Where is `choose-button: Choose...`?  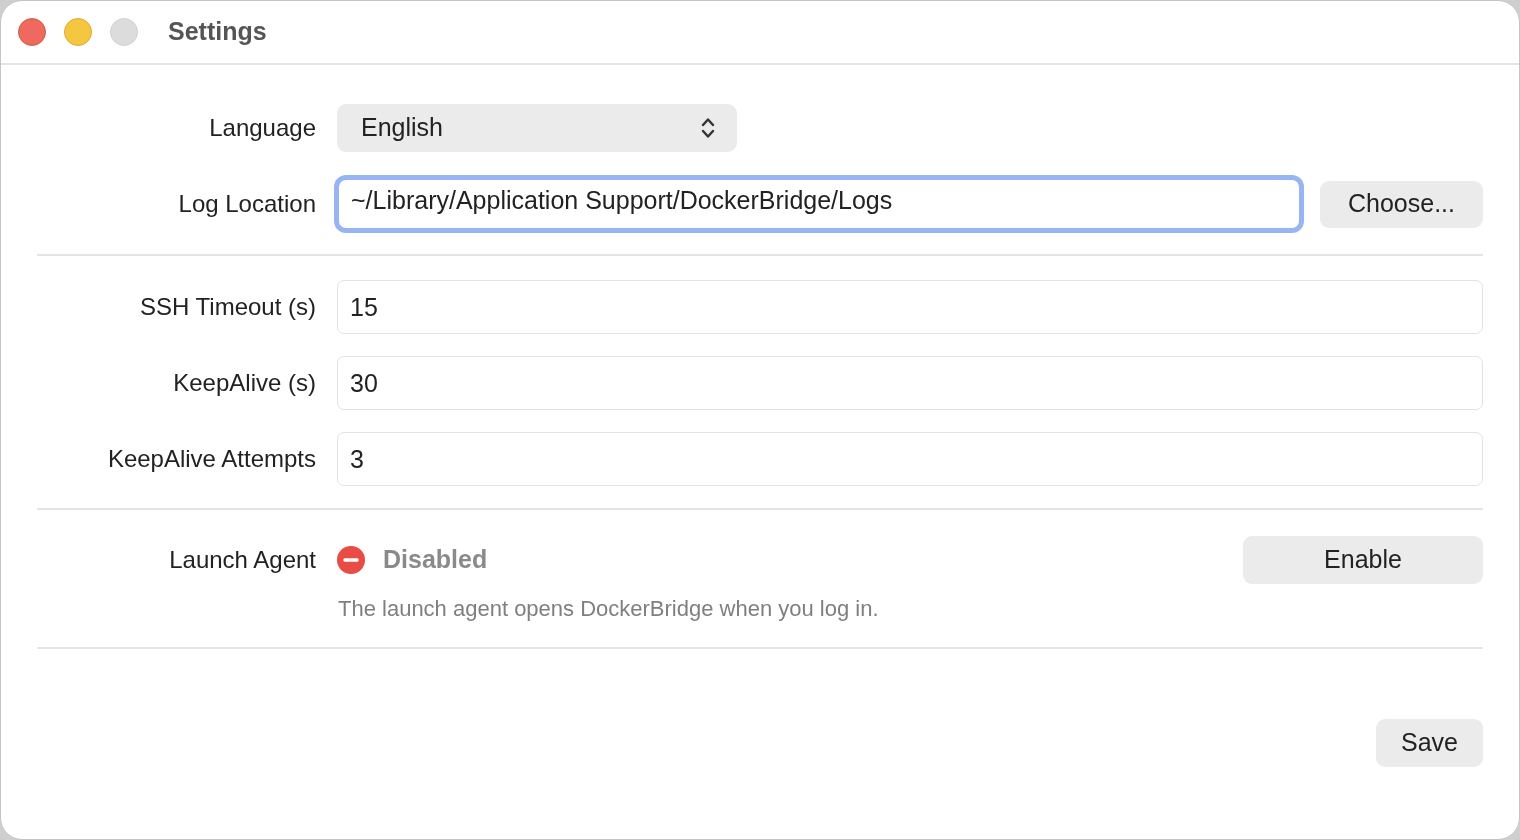
choose-button: Choose... is located at coordinates (1401, 204).